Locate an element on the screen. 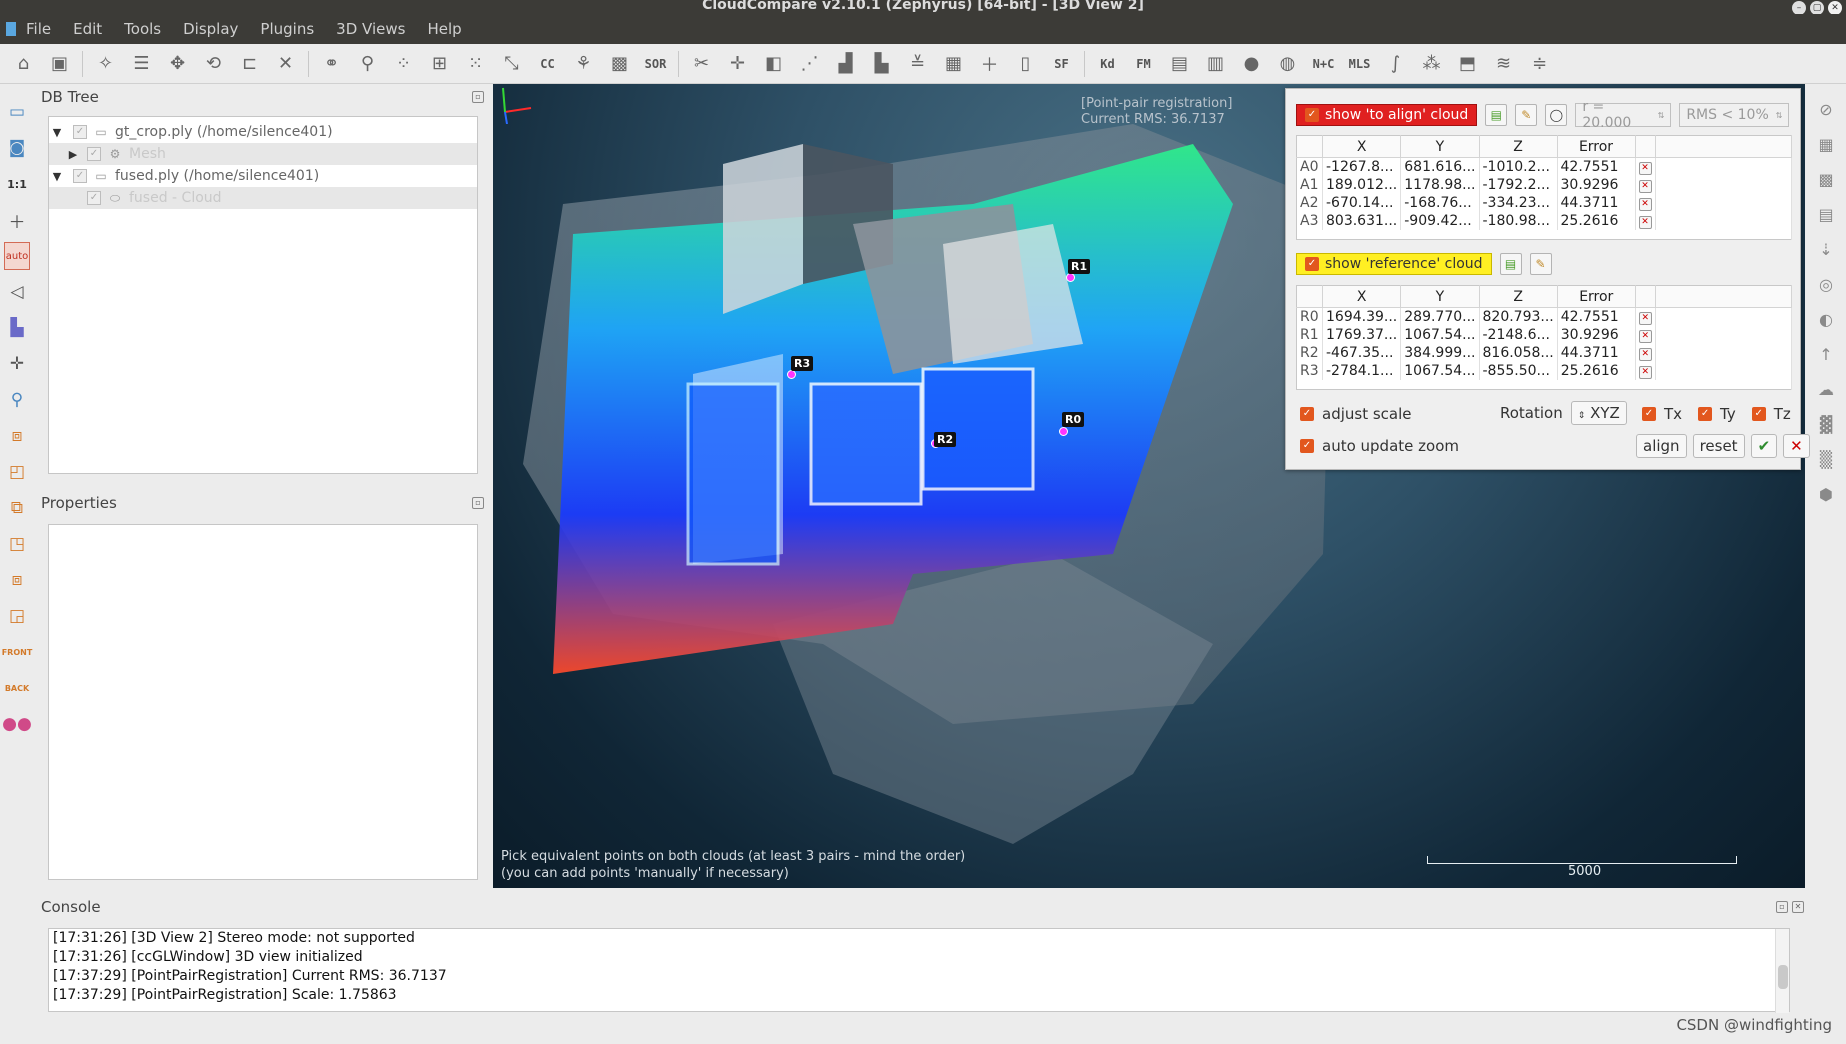  view-iso2-icon: ◲ is located at coordinates (17, 616).